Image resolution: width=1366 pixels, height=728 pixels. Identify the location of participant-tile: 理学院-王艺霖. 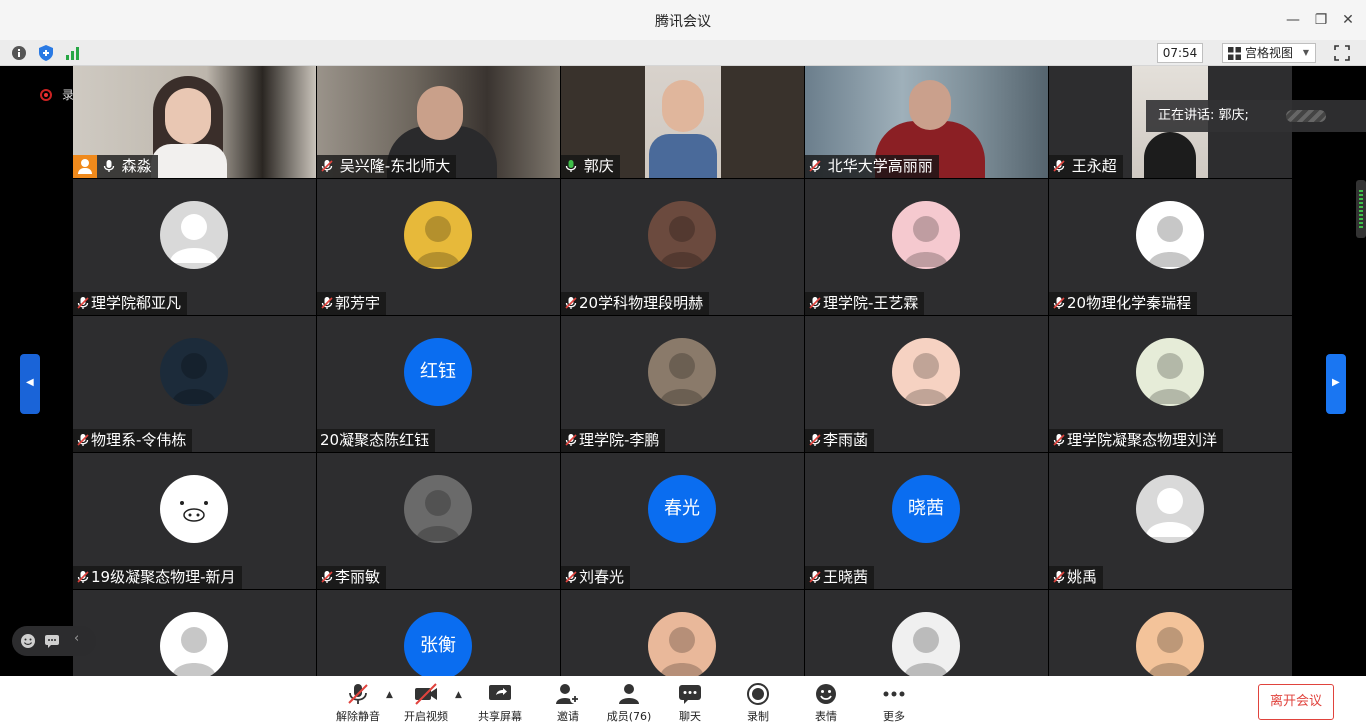
(926, 247).